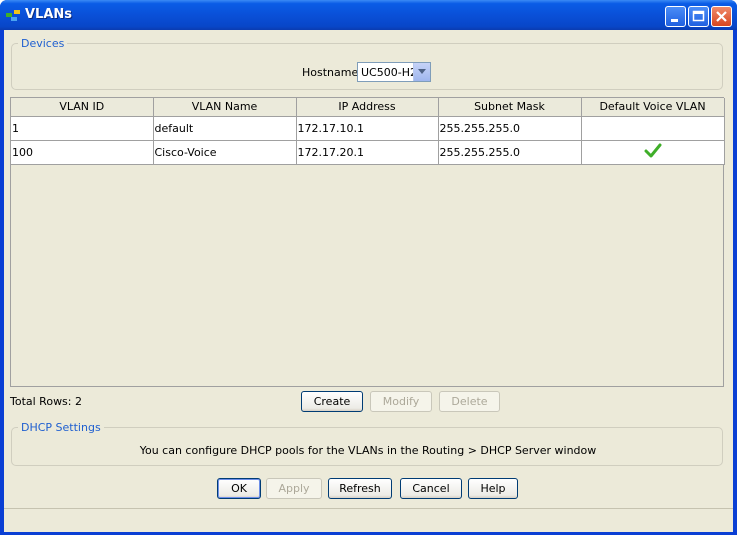 This screenshot has width=737, height=535. I want to click on maximize-icon, so click(698, 16).